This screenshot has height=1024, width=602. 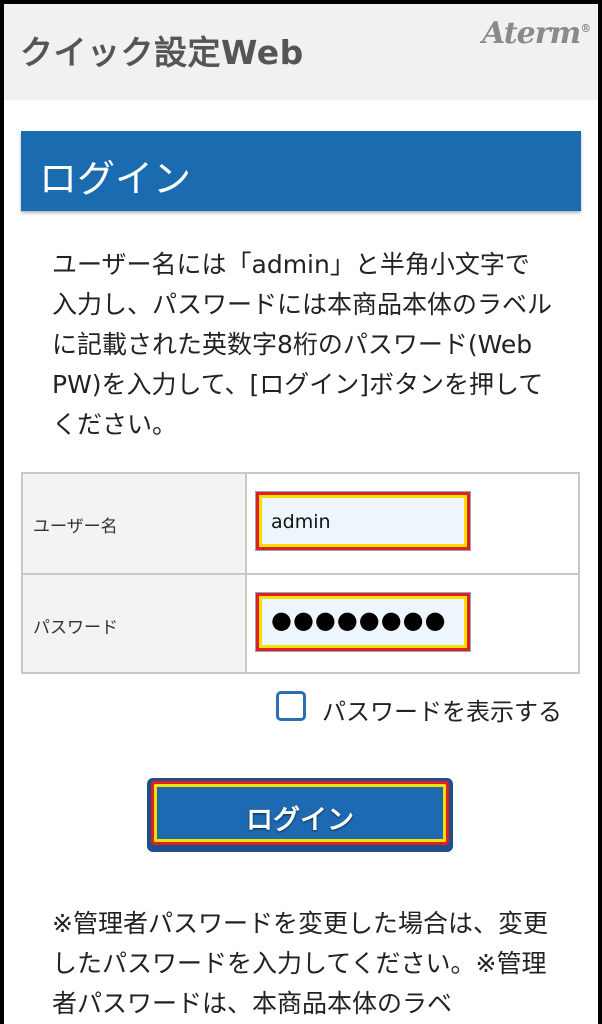 I want to click on top-bar: クイック設定Web Aterm®, so click(x=301, y=52).